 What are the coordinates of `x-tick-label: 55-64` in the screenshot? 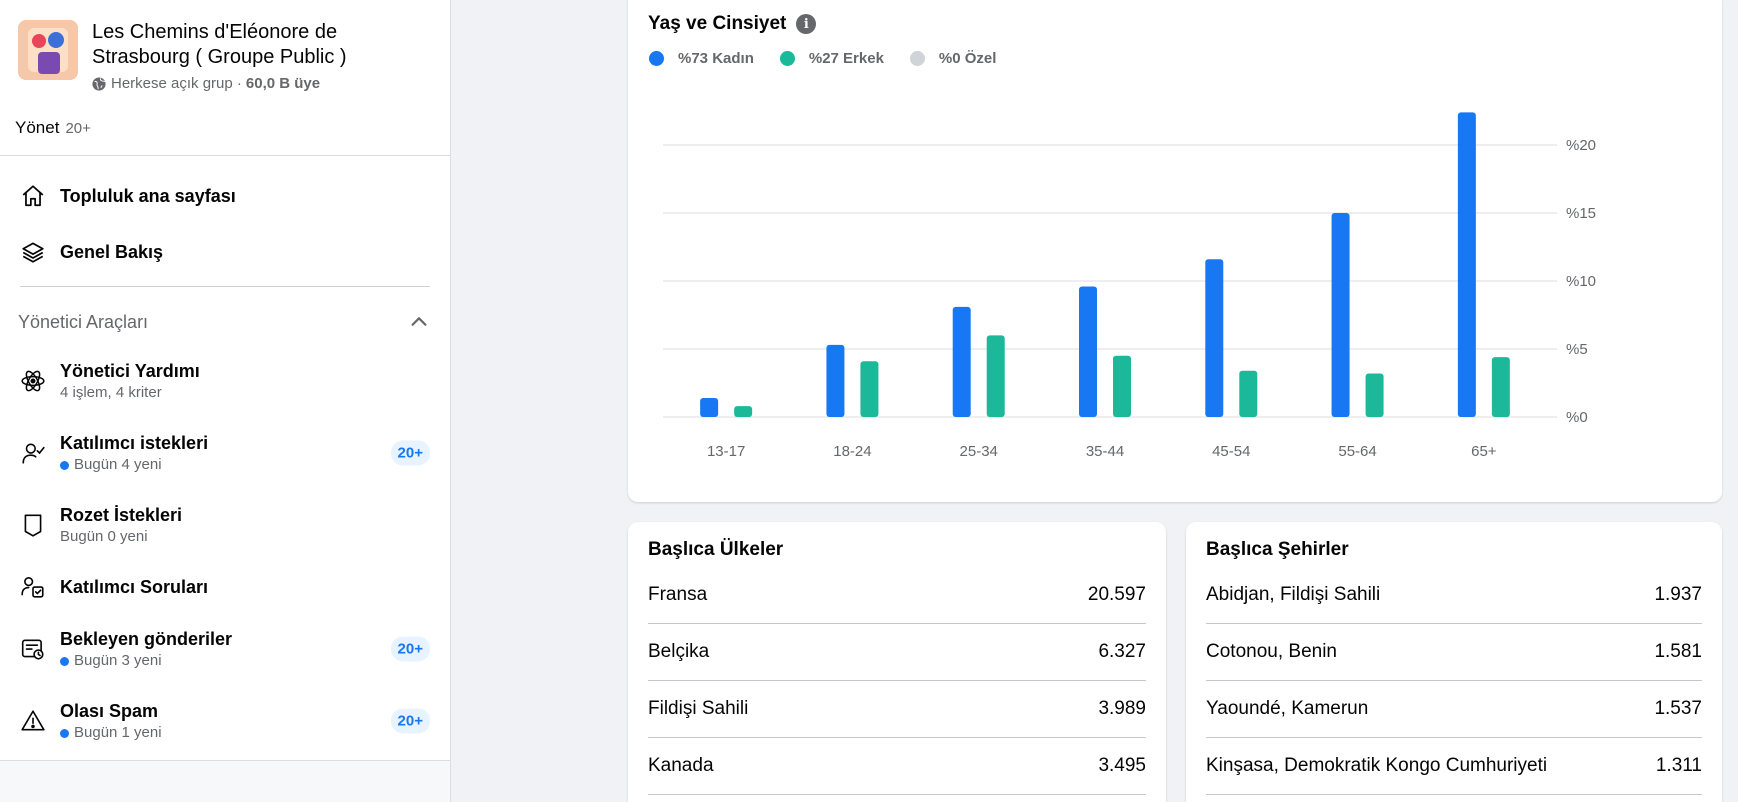 It's located at (1357, 451).